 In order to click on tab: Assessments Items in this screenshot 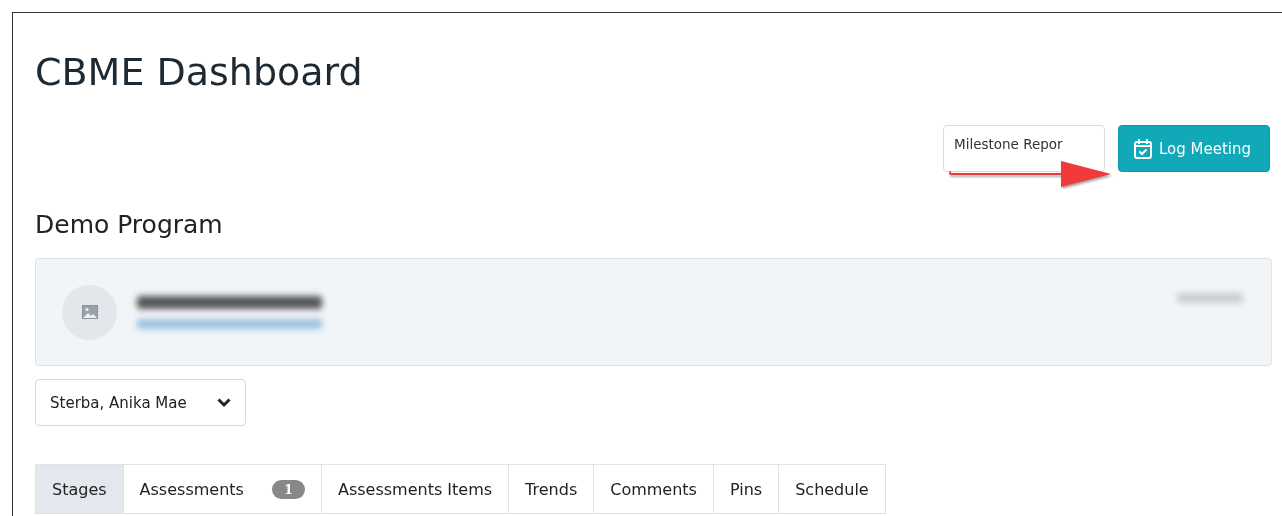, I will do `click(415, 489)`.